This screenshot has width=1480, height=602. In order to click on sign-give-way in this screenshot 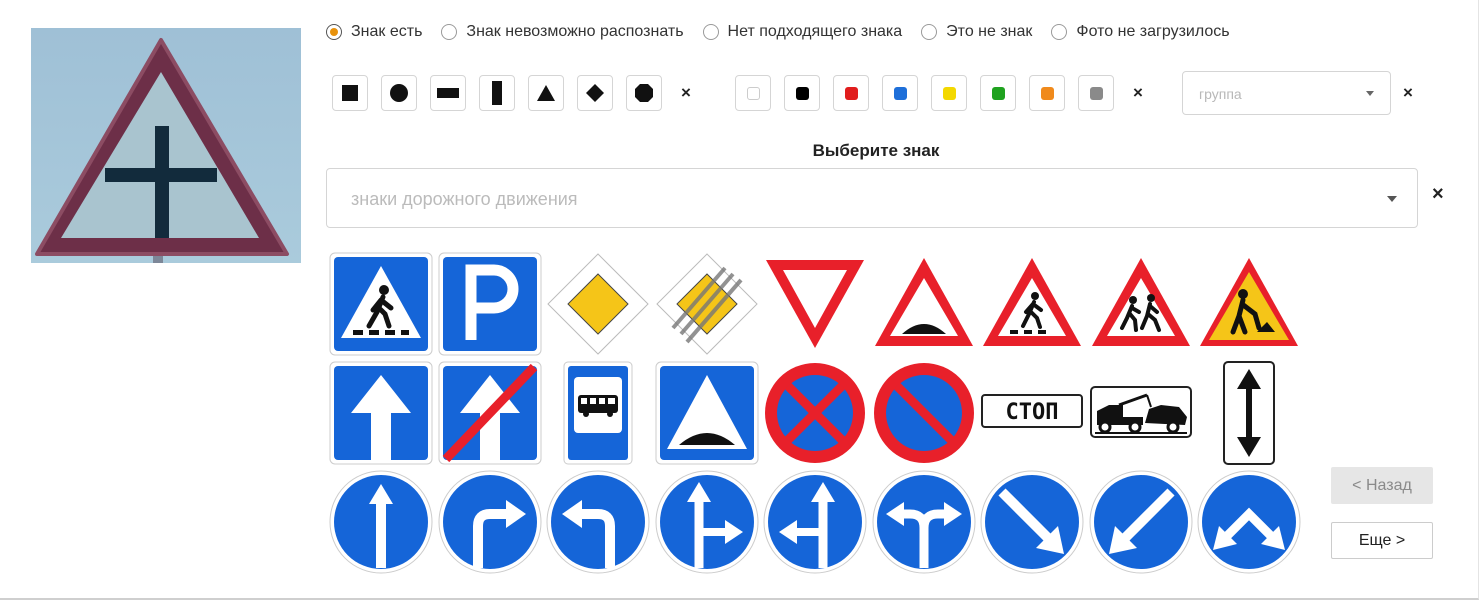, I will do `click(815, 304)`.